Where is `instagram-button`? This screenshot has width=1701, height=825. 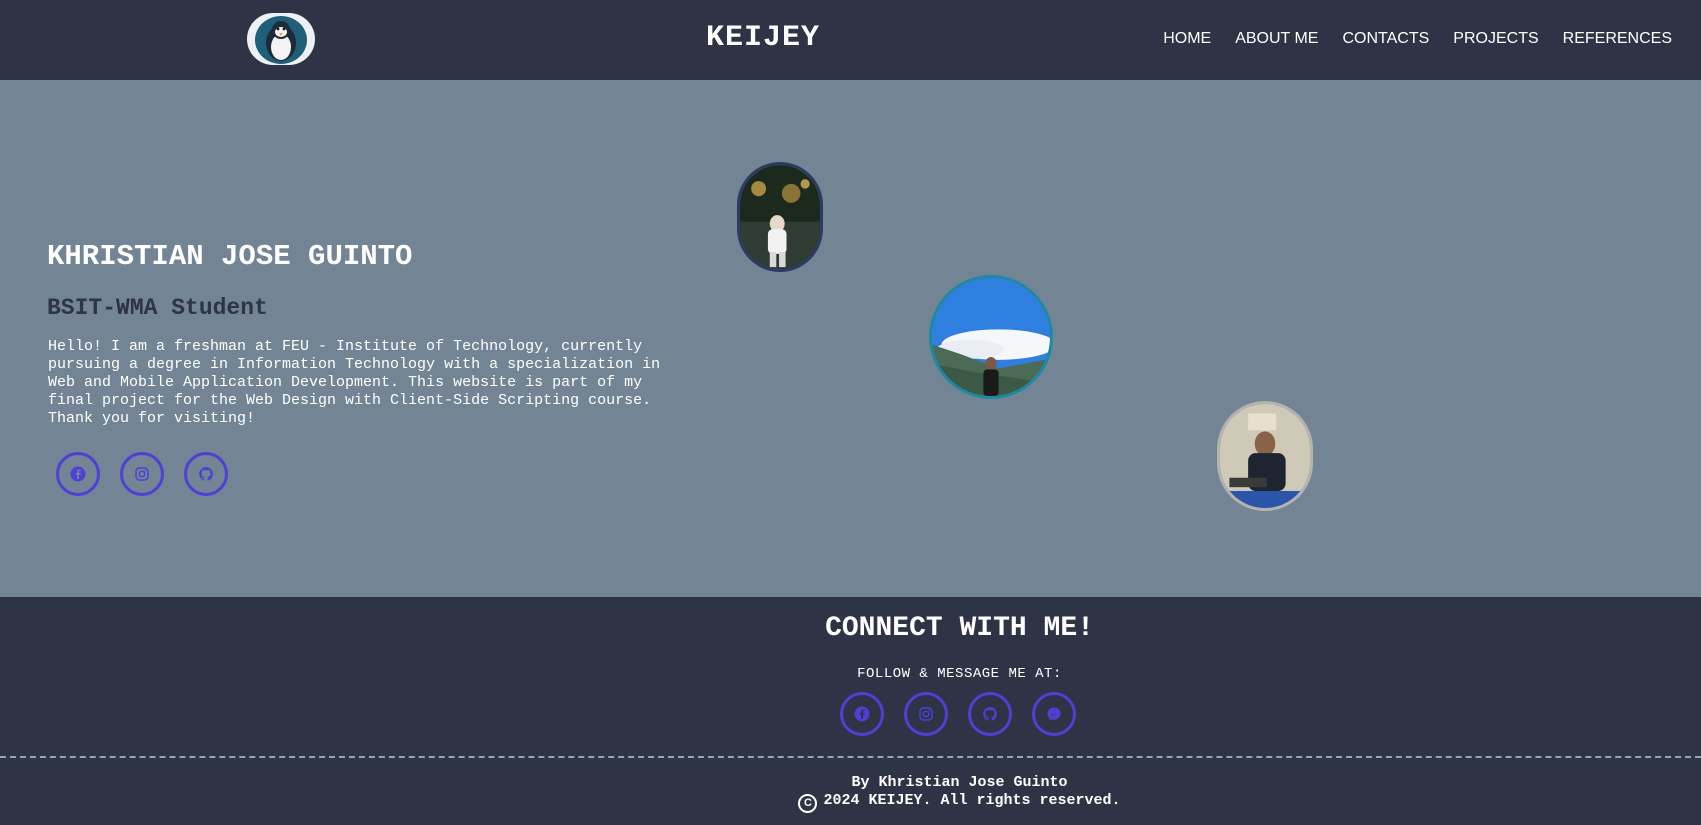 instagram-button is located at coordinates (142, 474).